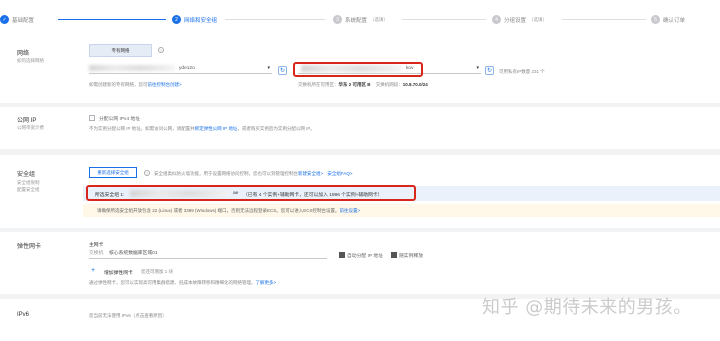 The image size is (720, 341). What do you see at coordinates (165, 84) in the screenshot?
I see `create-vpc-link: 前往控制台创建>` at bounding box center [165, 84].